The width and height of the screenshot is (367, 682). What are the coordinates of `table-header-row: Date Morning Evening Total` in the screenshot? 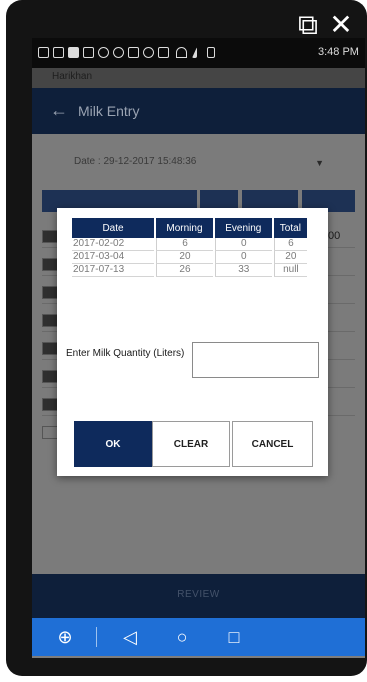 It's located at (189, 228).